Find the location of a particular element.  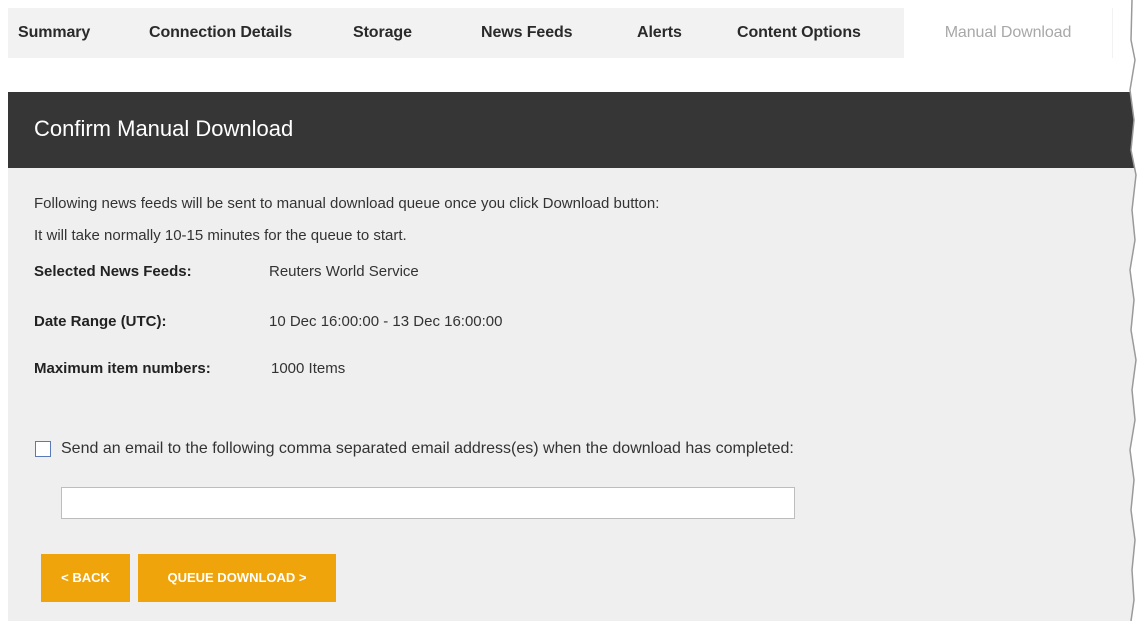

queue-download-button: QUEUE DOWNLOAD > is located at coordinates (237, 578).